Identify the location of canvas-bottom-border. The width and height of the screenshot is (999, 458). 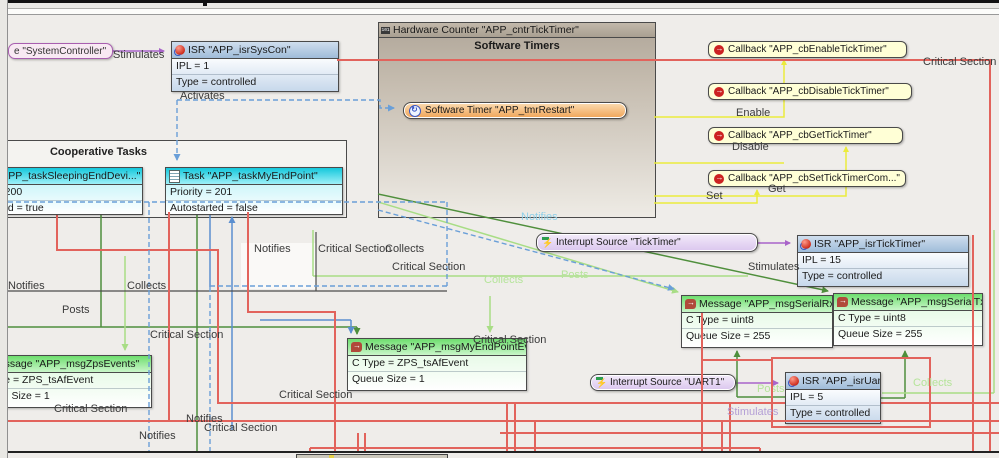
(503, 452).